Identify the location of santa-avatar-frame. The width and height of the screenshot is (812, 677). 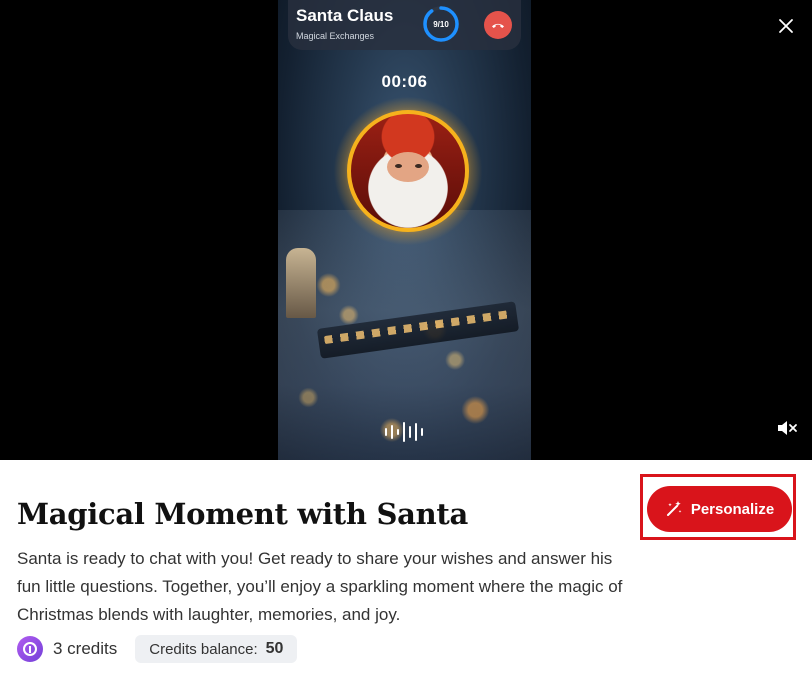
(408, 171).